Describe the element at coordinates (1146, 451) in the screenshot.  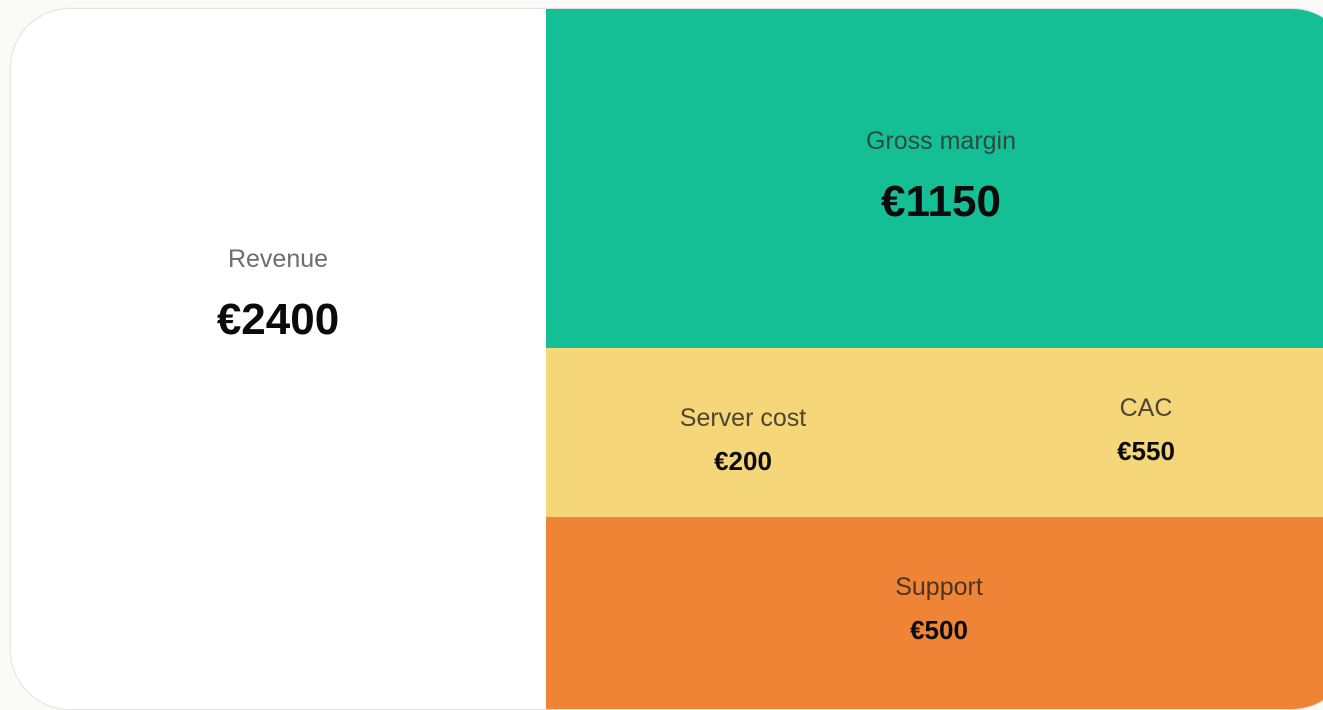
I see `tile-cac-value: €550` at that location.